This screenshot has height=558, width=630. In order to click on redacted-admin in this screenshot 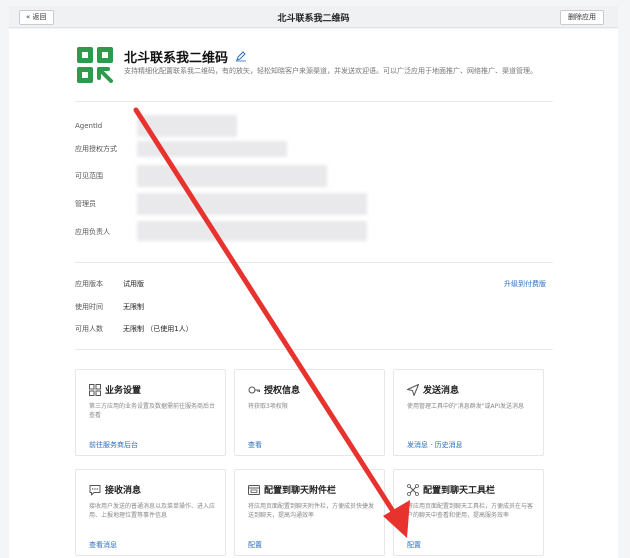, I will do `click(252, 204)`.